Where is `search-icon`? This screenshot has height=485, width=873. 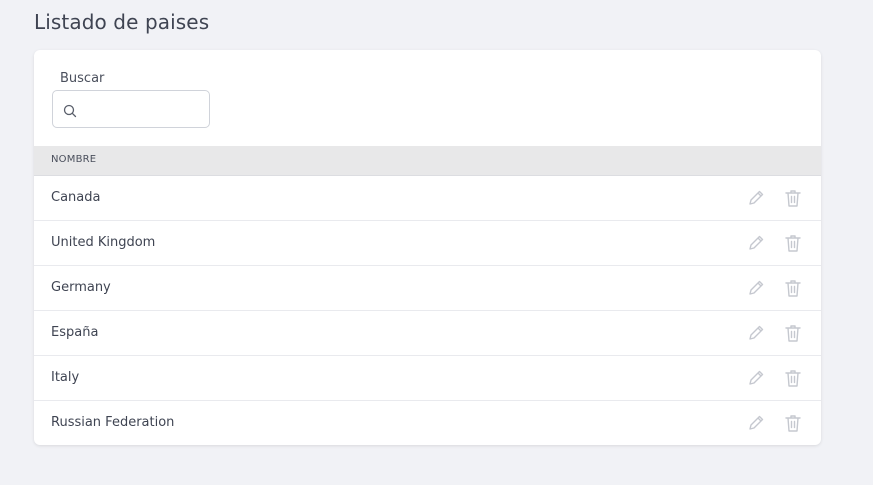 search-icon is located at coordinates (70, 110).